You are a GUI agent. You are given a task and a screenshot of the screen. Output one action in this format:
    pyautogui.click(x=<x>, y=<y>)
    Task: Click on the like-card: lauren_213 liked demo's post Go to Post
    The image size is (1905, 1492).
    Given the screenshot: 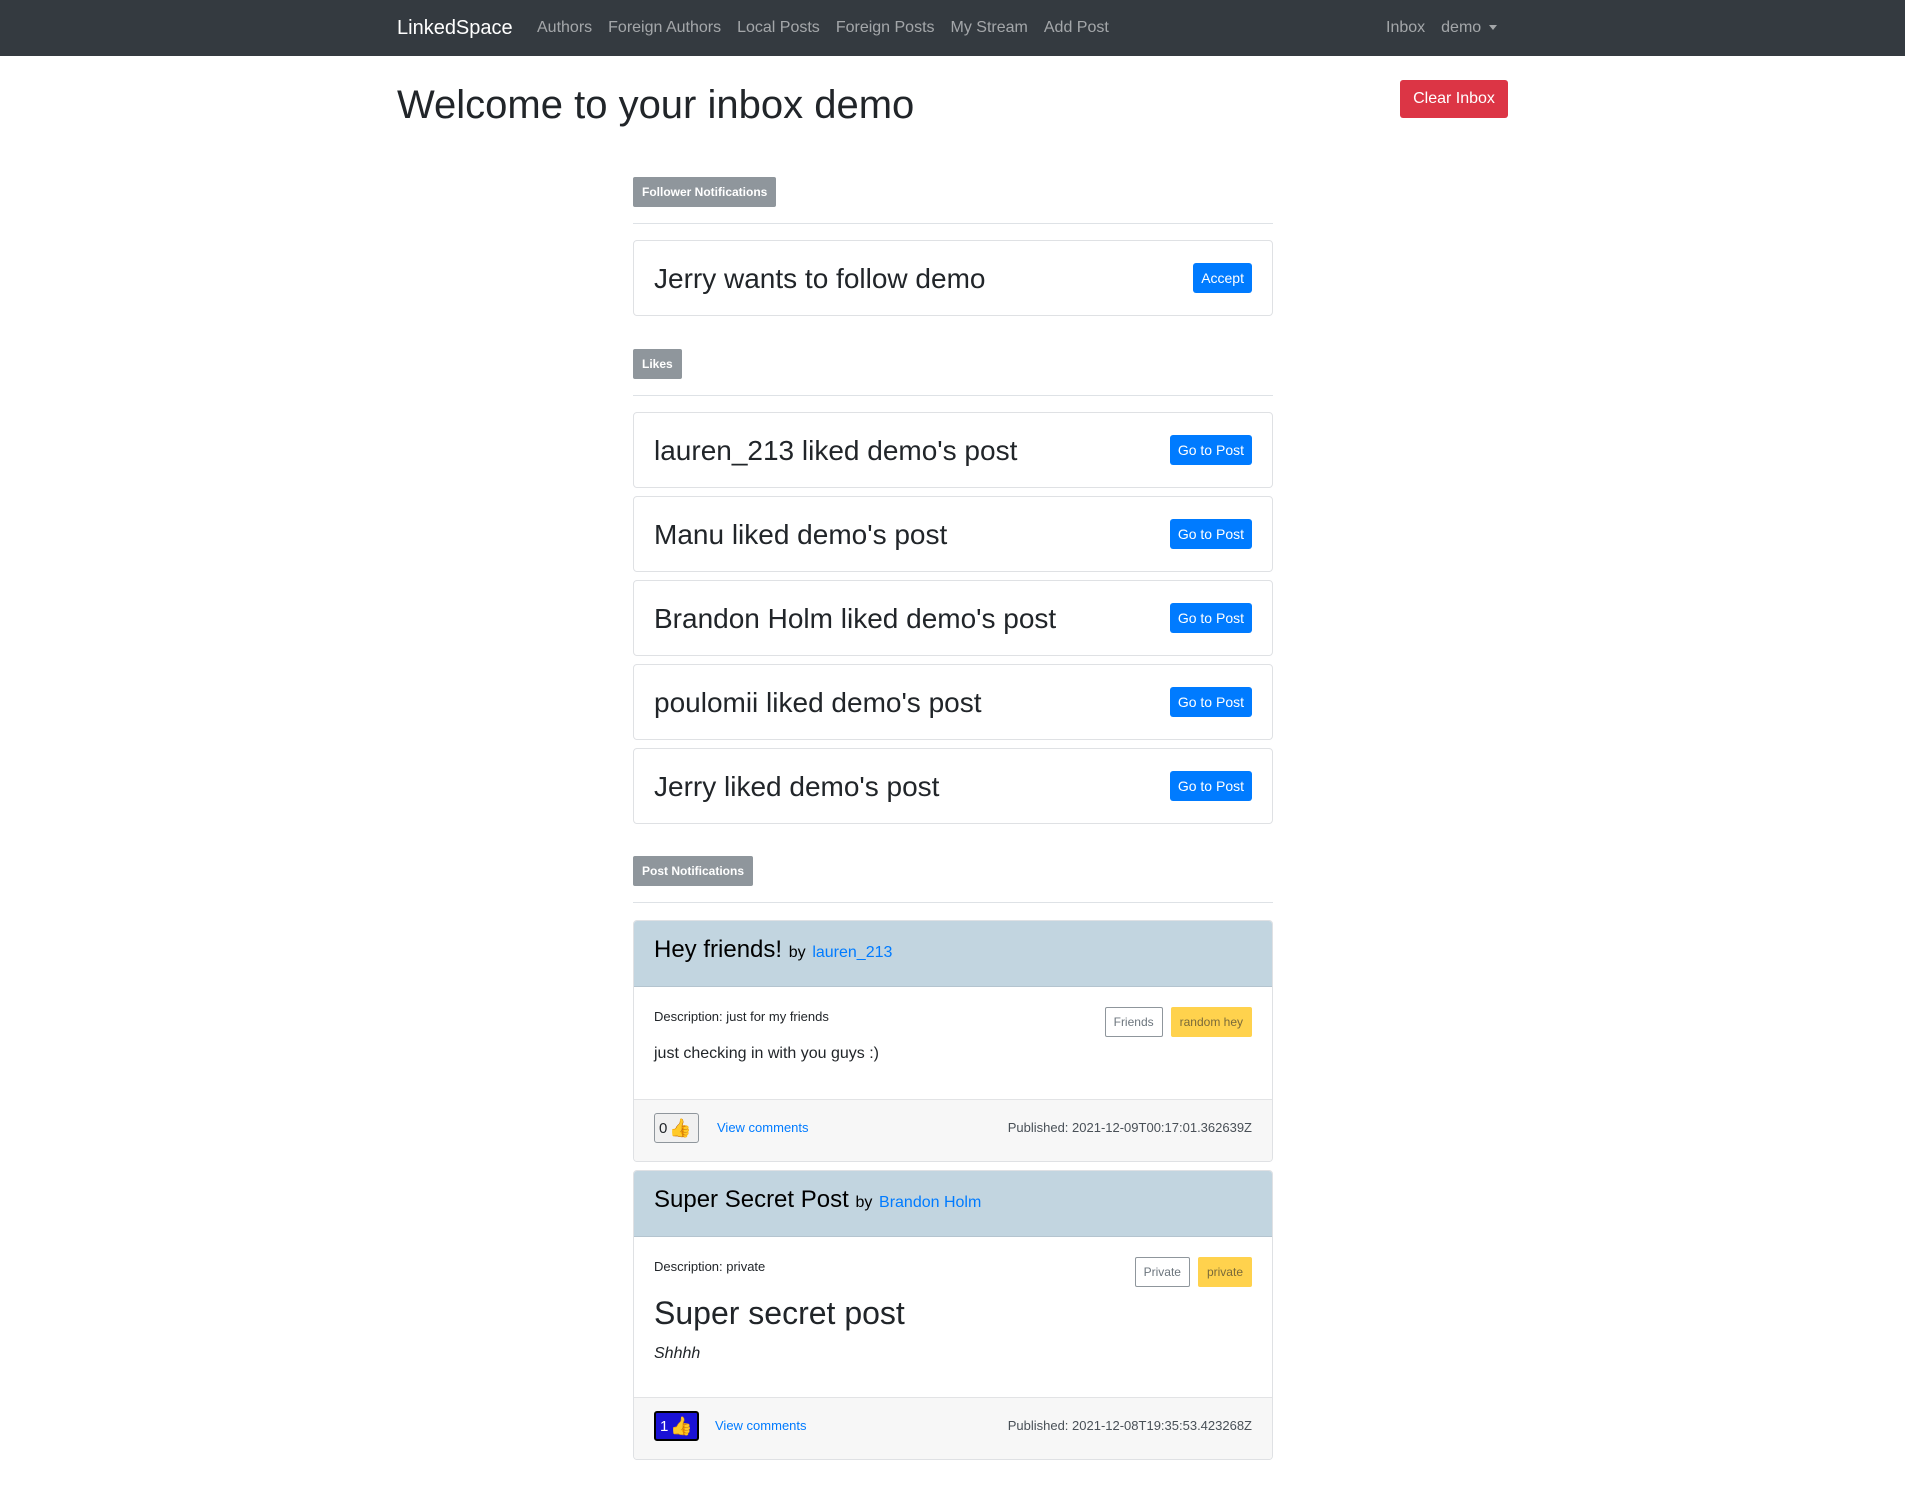 What is the action you would take?
    pyautogui.click(x=953, y=450)
    